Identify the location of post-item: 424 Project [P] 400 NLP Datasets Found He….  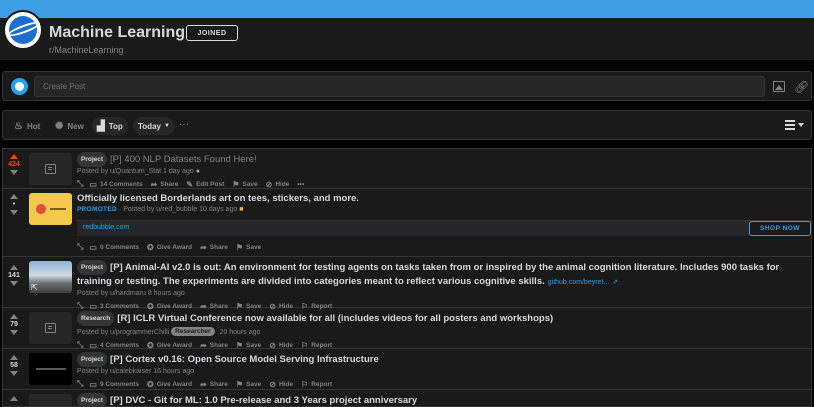
(407, 169).